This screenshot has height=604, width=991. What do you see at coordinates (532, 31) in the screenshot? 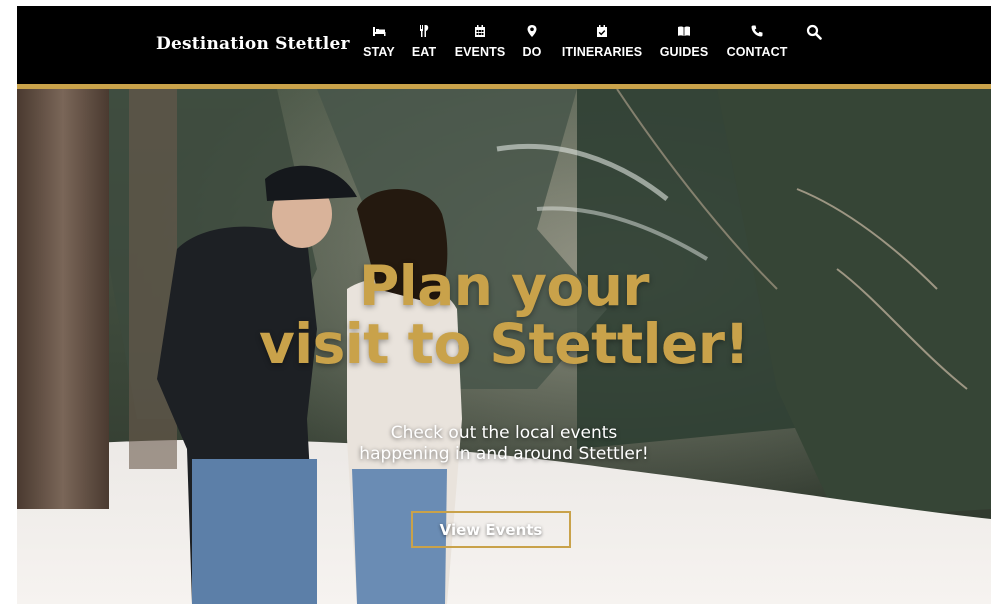
I see `map-pin-icon` at bounding box center [532, 31].